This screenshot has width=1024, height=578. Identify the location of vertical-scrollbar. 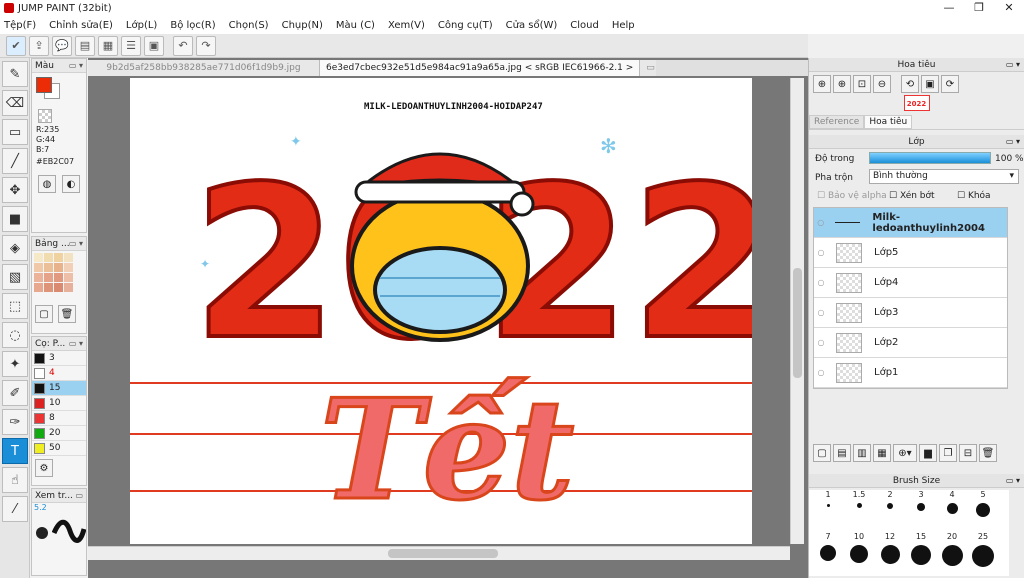
(797, 311).